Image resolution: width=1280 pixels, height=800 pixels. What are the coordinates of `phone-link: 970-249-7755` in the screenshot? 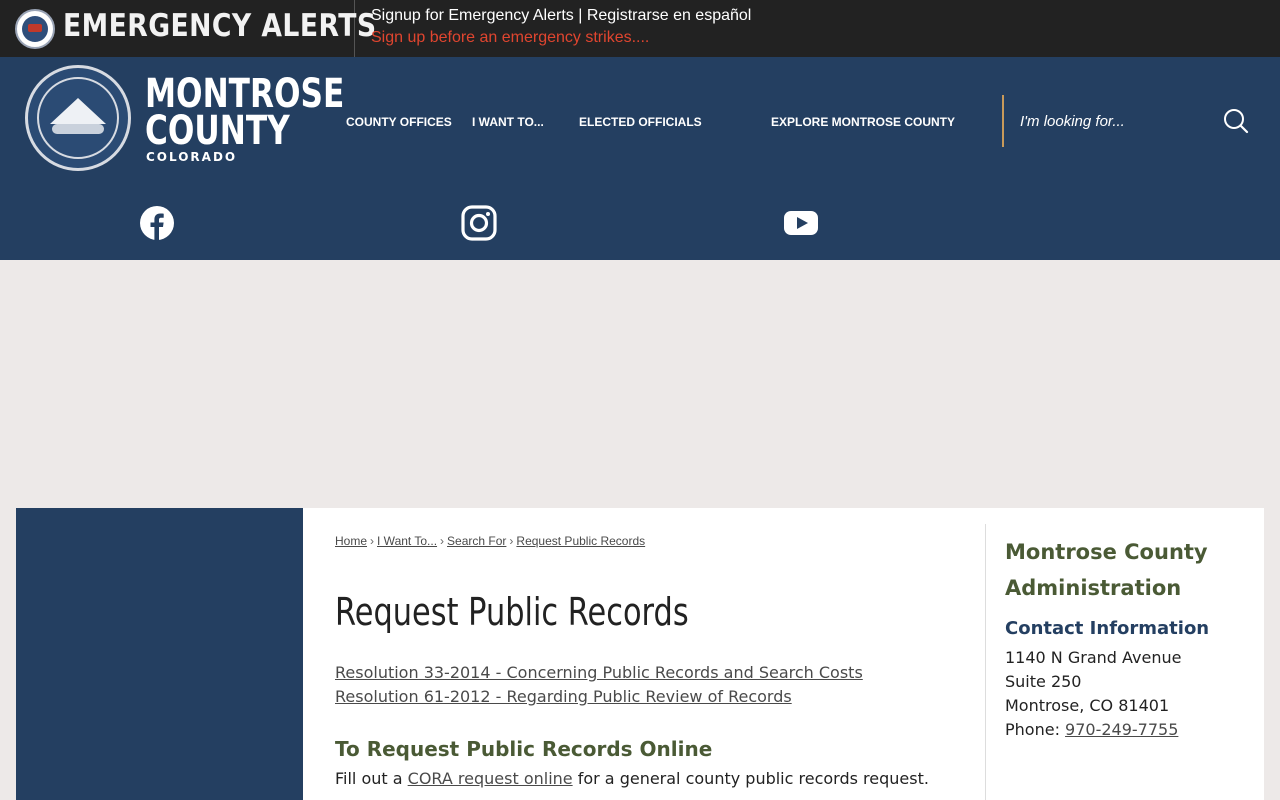 It's located at (1121, 729).